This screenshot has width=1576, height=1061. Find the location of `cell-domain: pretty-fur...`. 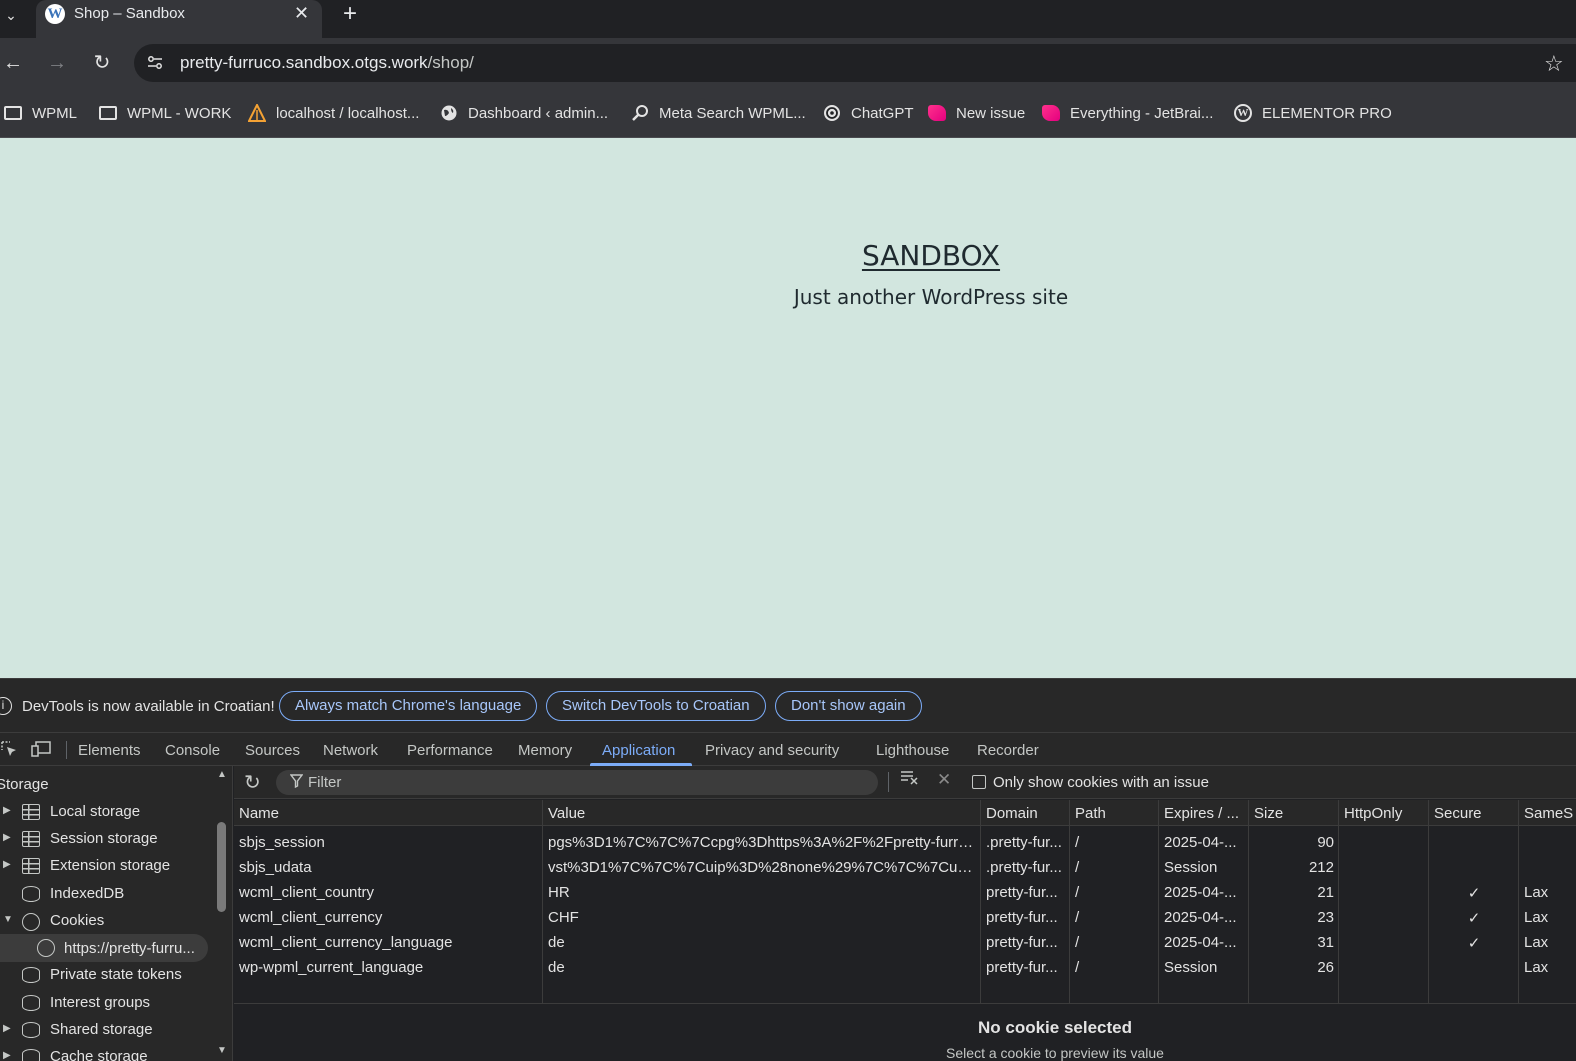

cell-domain: pretty-fur... is located at coordinates (1022, 942).